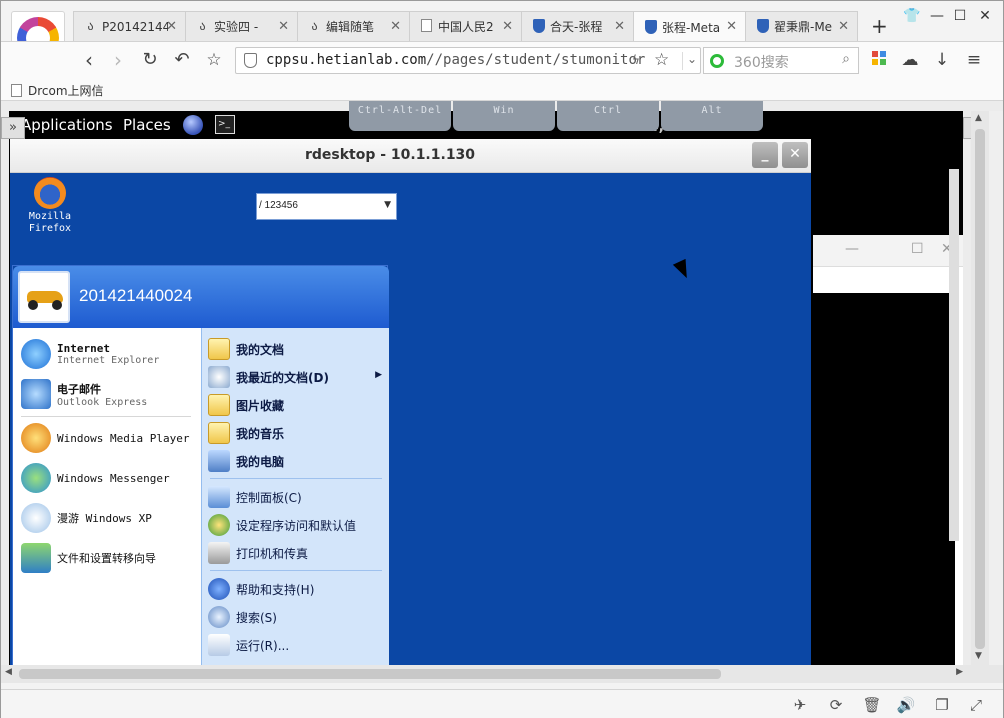  Describe the element at coordinates (872, 705) in the screenshot. I see `trash-icon: 🗑` at that location.